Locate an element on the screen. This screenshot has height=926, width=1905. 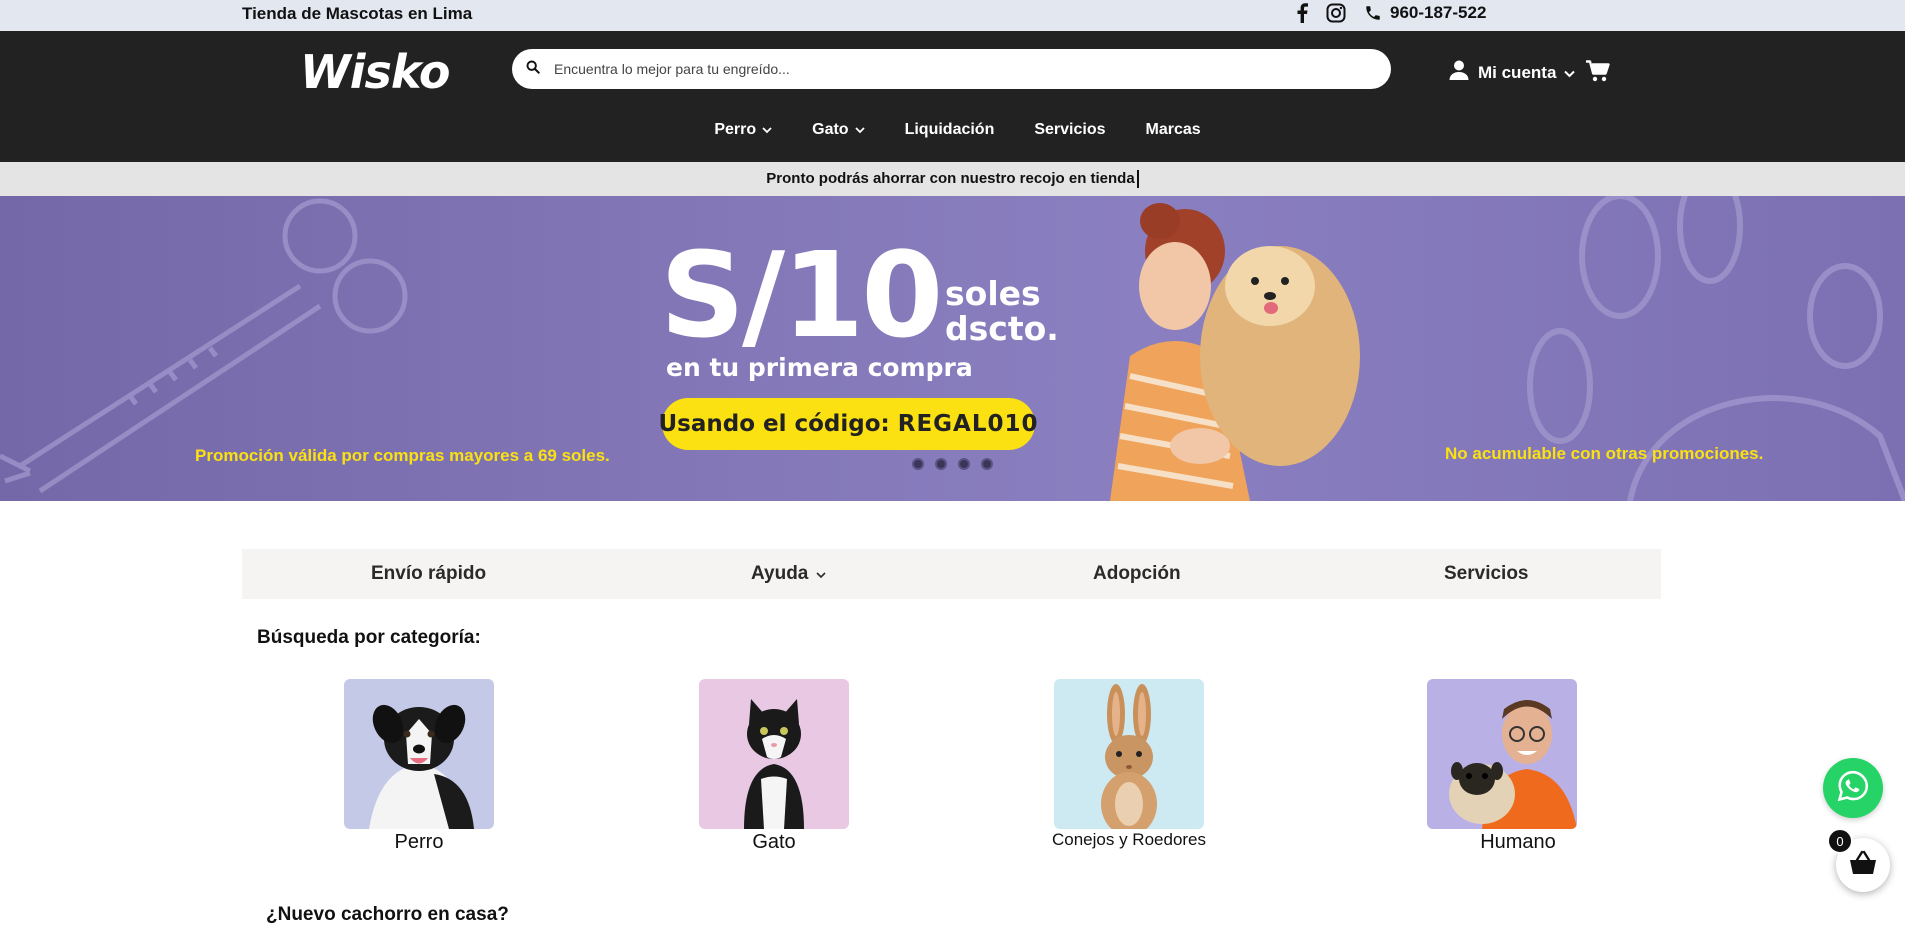
coupon-pill: Usando el código: REGAL010 is located at coordinates (848, 424).